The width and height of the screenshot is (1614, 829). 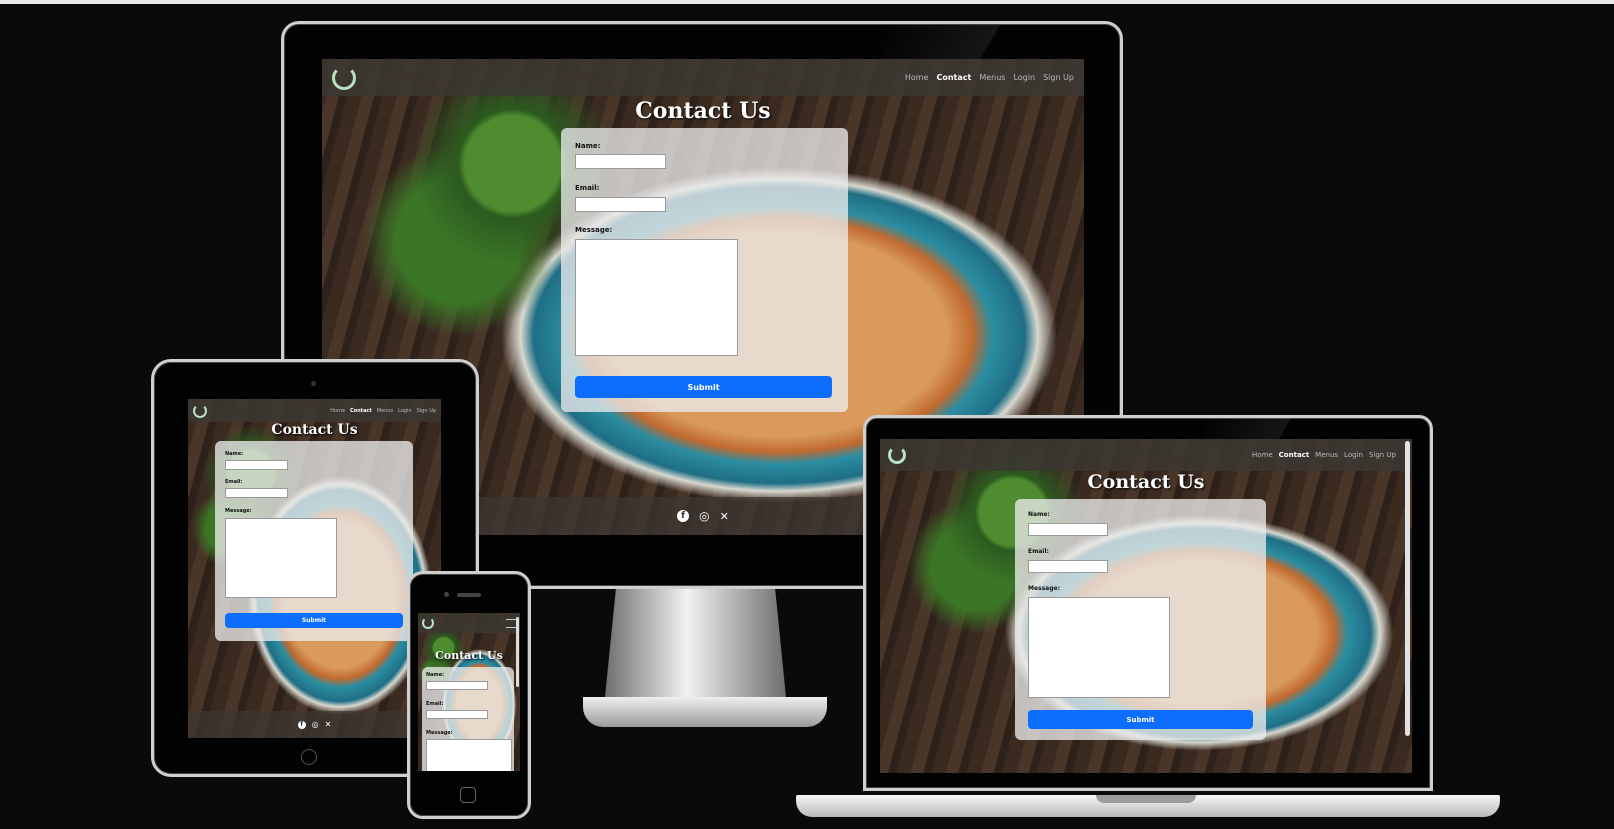 What do you see at coordinates (511, 623) in the screenshot?
I see `hamburger-menu-icon` at bounding box center [511, 623].